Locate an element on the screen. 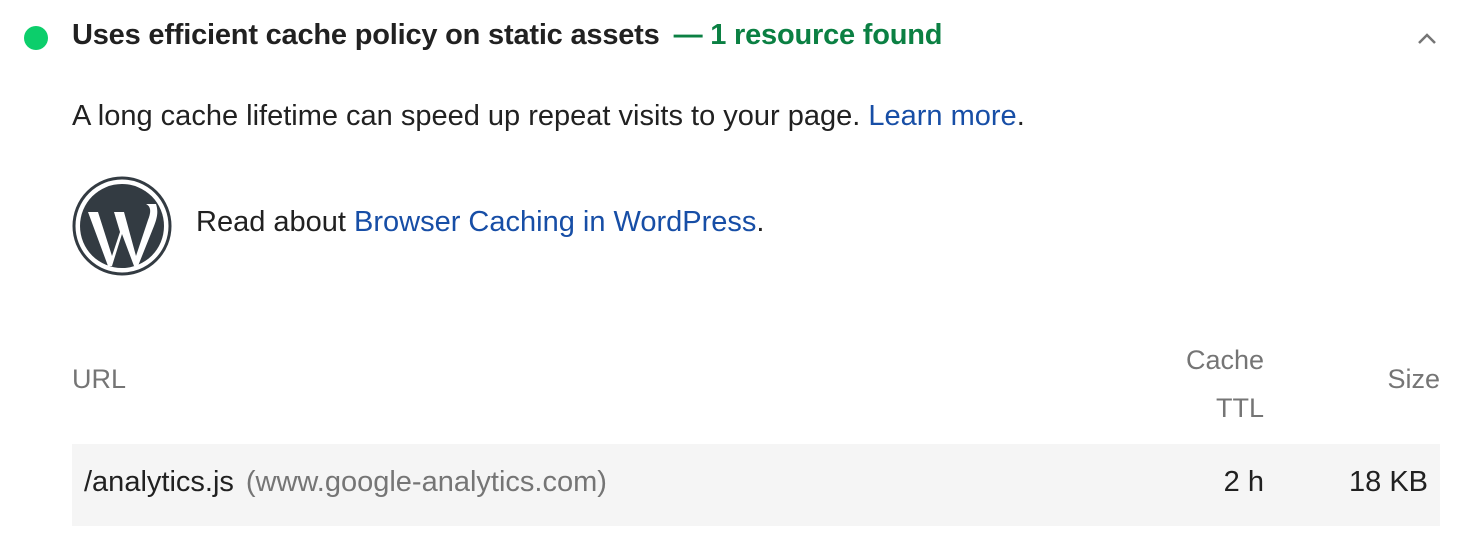 This screenshot has width=1466, height=544. column-header-cache-ttl: Cache TTL is located at coordinates (1225, 384).